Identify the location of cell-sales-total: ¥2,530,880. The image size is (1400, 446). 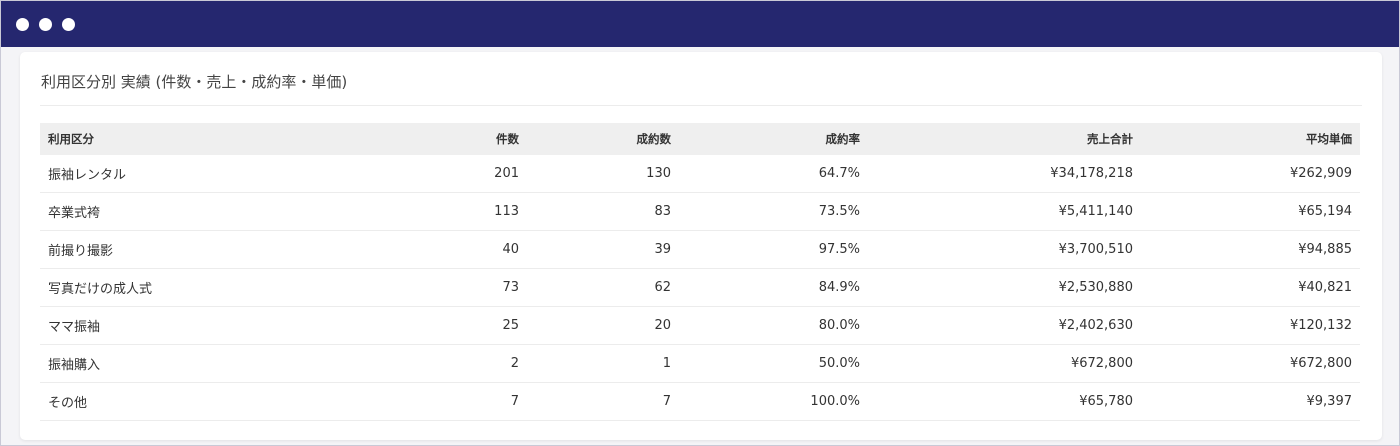
(1004, 287).